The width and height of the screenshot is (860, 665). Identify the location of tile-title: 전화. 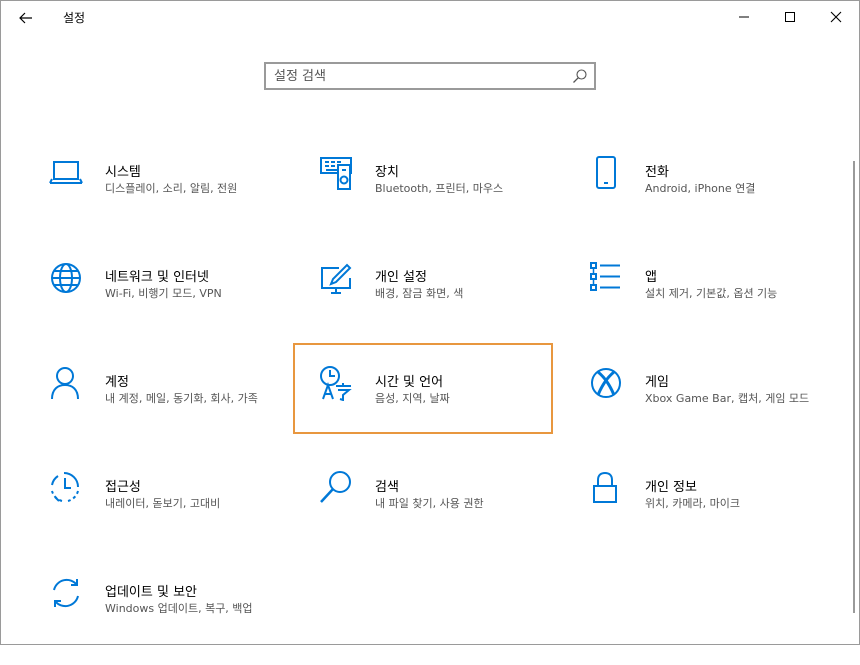
(657, 172).